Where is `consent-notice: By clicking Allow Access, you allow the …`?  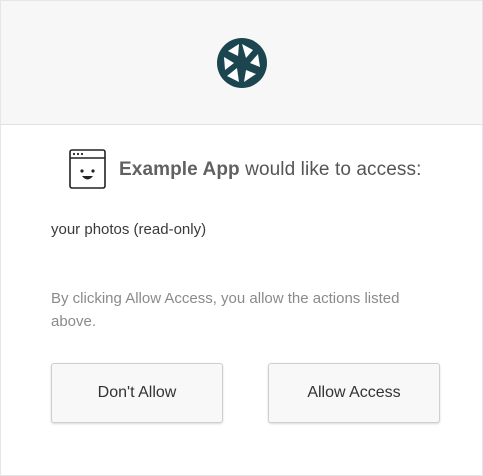 consent-notice: By clicking Allow Access, you allow the … is located at coordinates (225, 310).